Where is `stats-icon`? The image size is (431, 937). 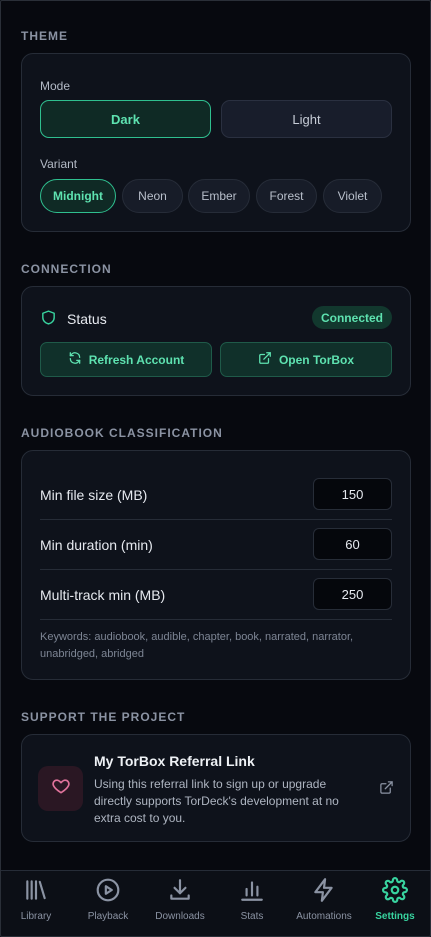 stats-icon is located at coordinates (252, 891).